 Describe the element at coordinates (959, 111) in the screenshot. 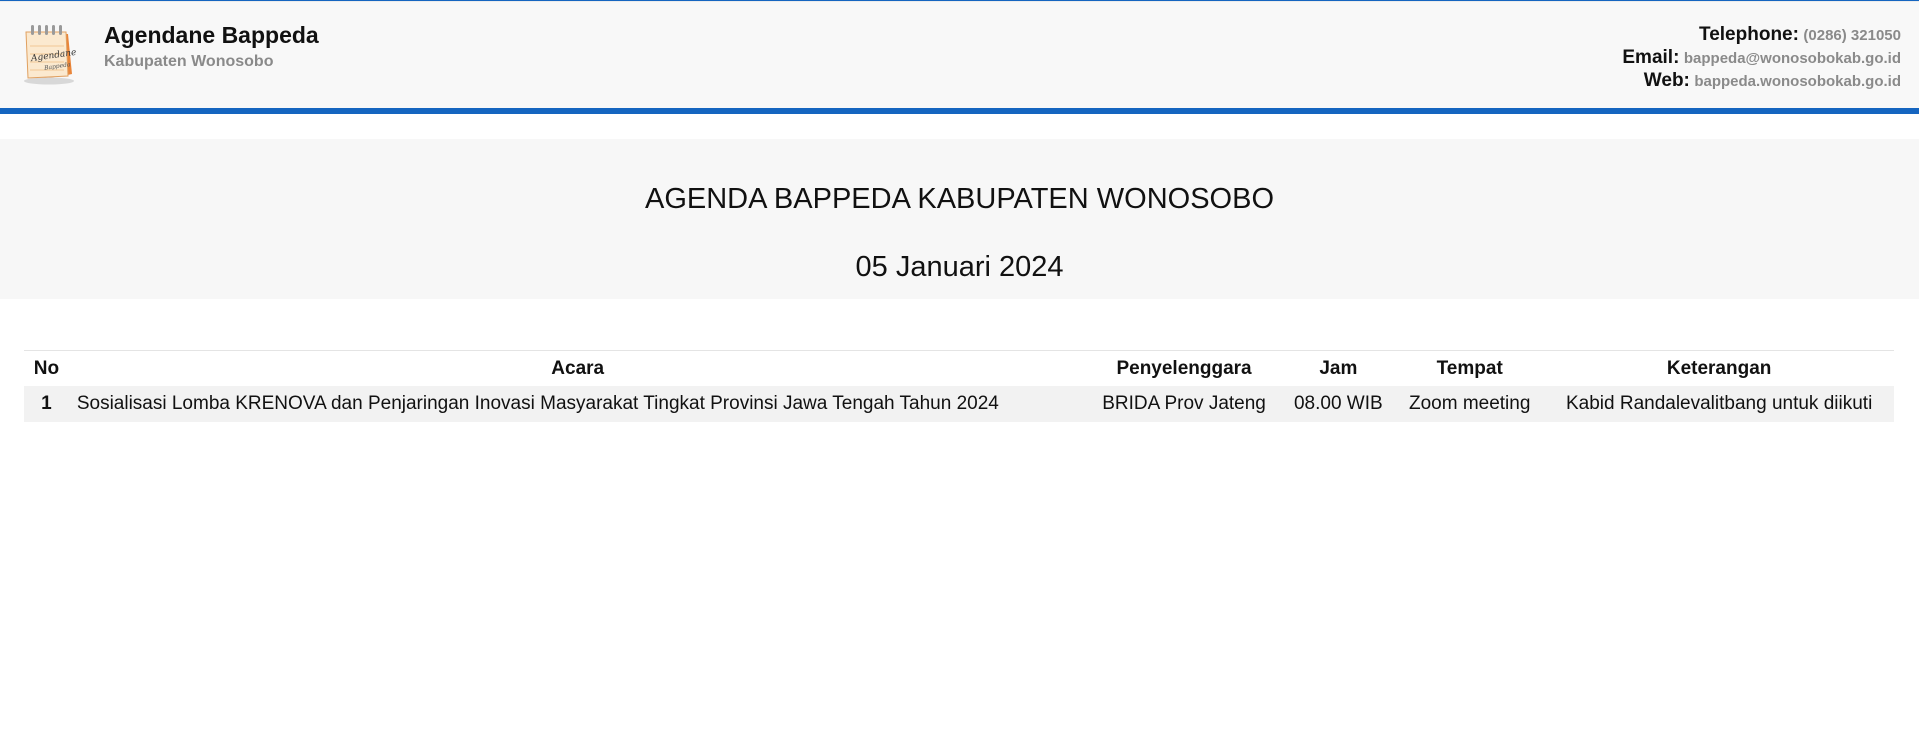

I see `header-accent-bar` at that location.